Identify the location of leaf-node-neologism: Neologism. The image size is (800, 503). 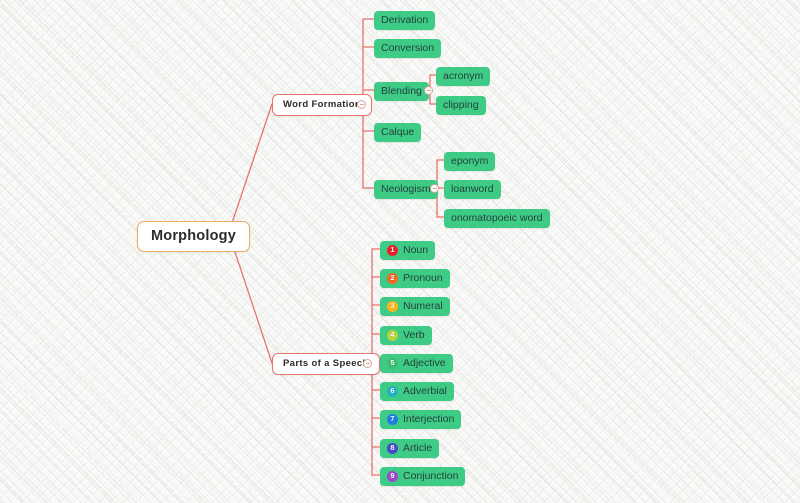
(406, 190).